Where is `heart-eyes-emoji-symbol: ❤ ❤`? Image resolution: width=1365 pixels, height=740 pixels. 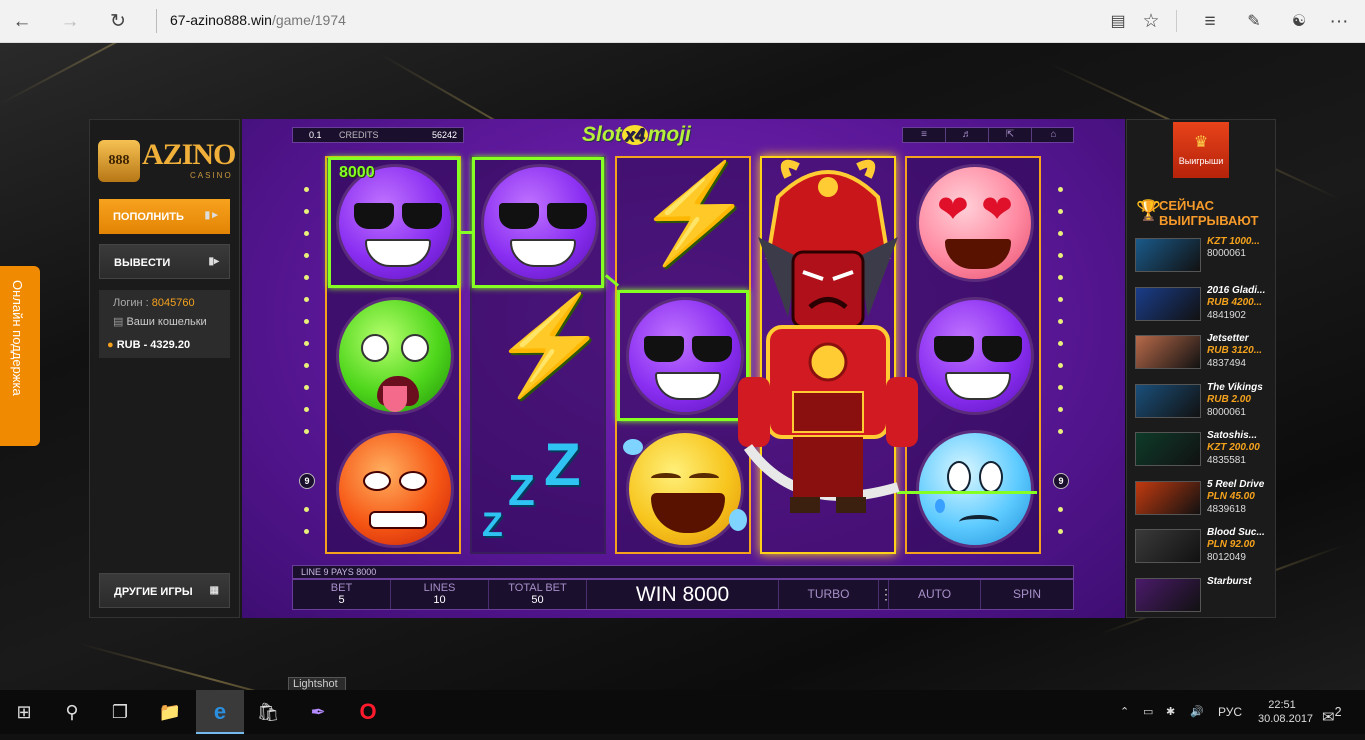
heart-eyes-emoji-symbol: ❤ ❤ is located at coordinates (975, 223).